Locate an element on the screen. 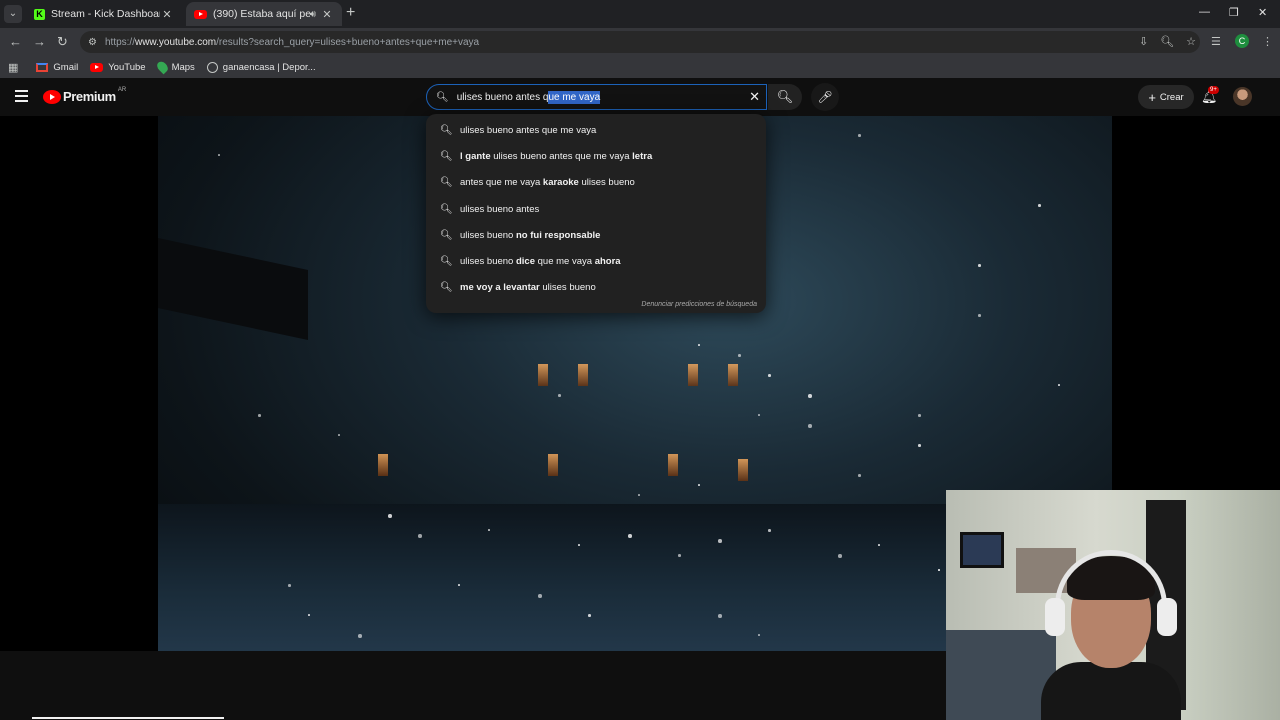  media-control-icon: ☰ is located at coordinates (1216, 41).